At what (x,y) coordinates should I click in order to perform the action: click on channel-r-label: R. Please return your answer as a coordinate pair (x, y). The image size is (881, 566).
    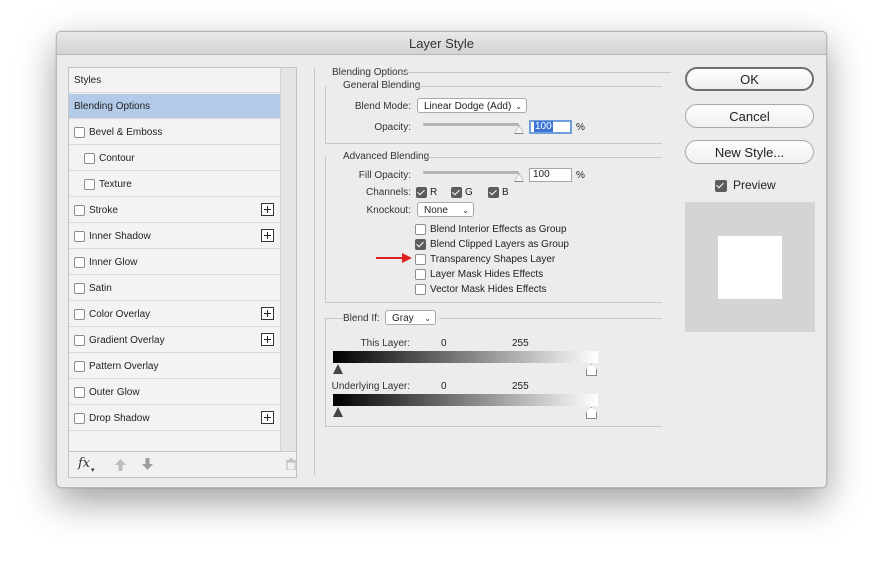
    Looking at the image, I should click on (434, 192).